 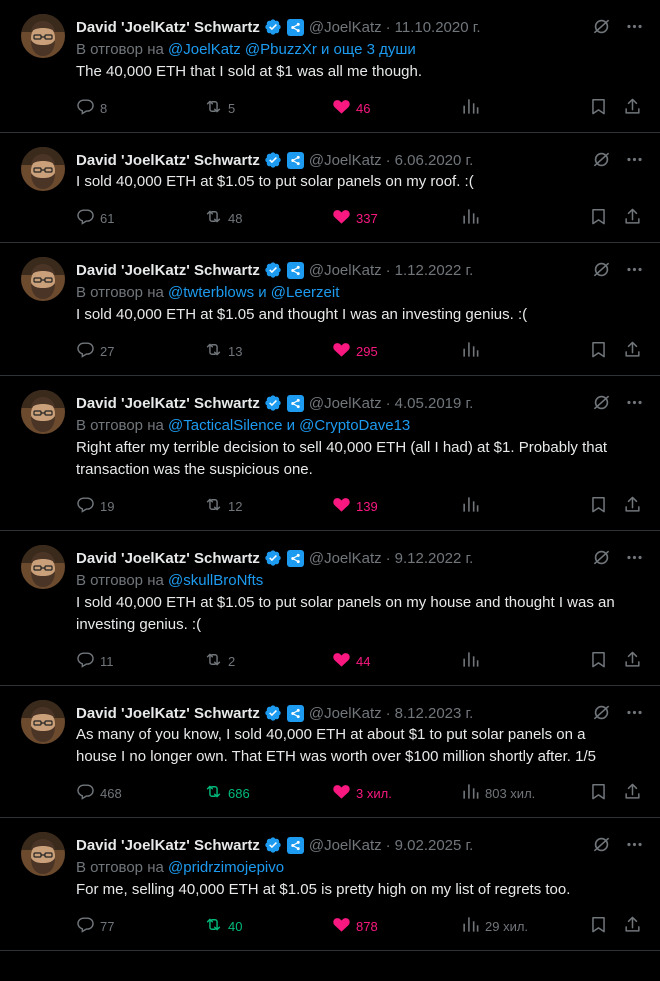 I want to click on reply-mentions: @TacticalSilence и @CryptoDave13, so click(x=289, y=425).